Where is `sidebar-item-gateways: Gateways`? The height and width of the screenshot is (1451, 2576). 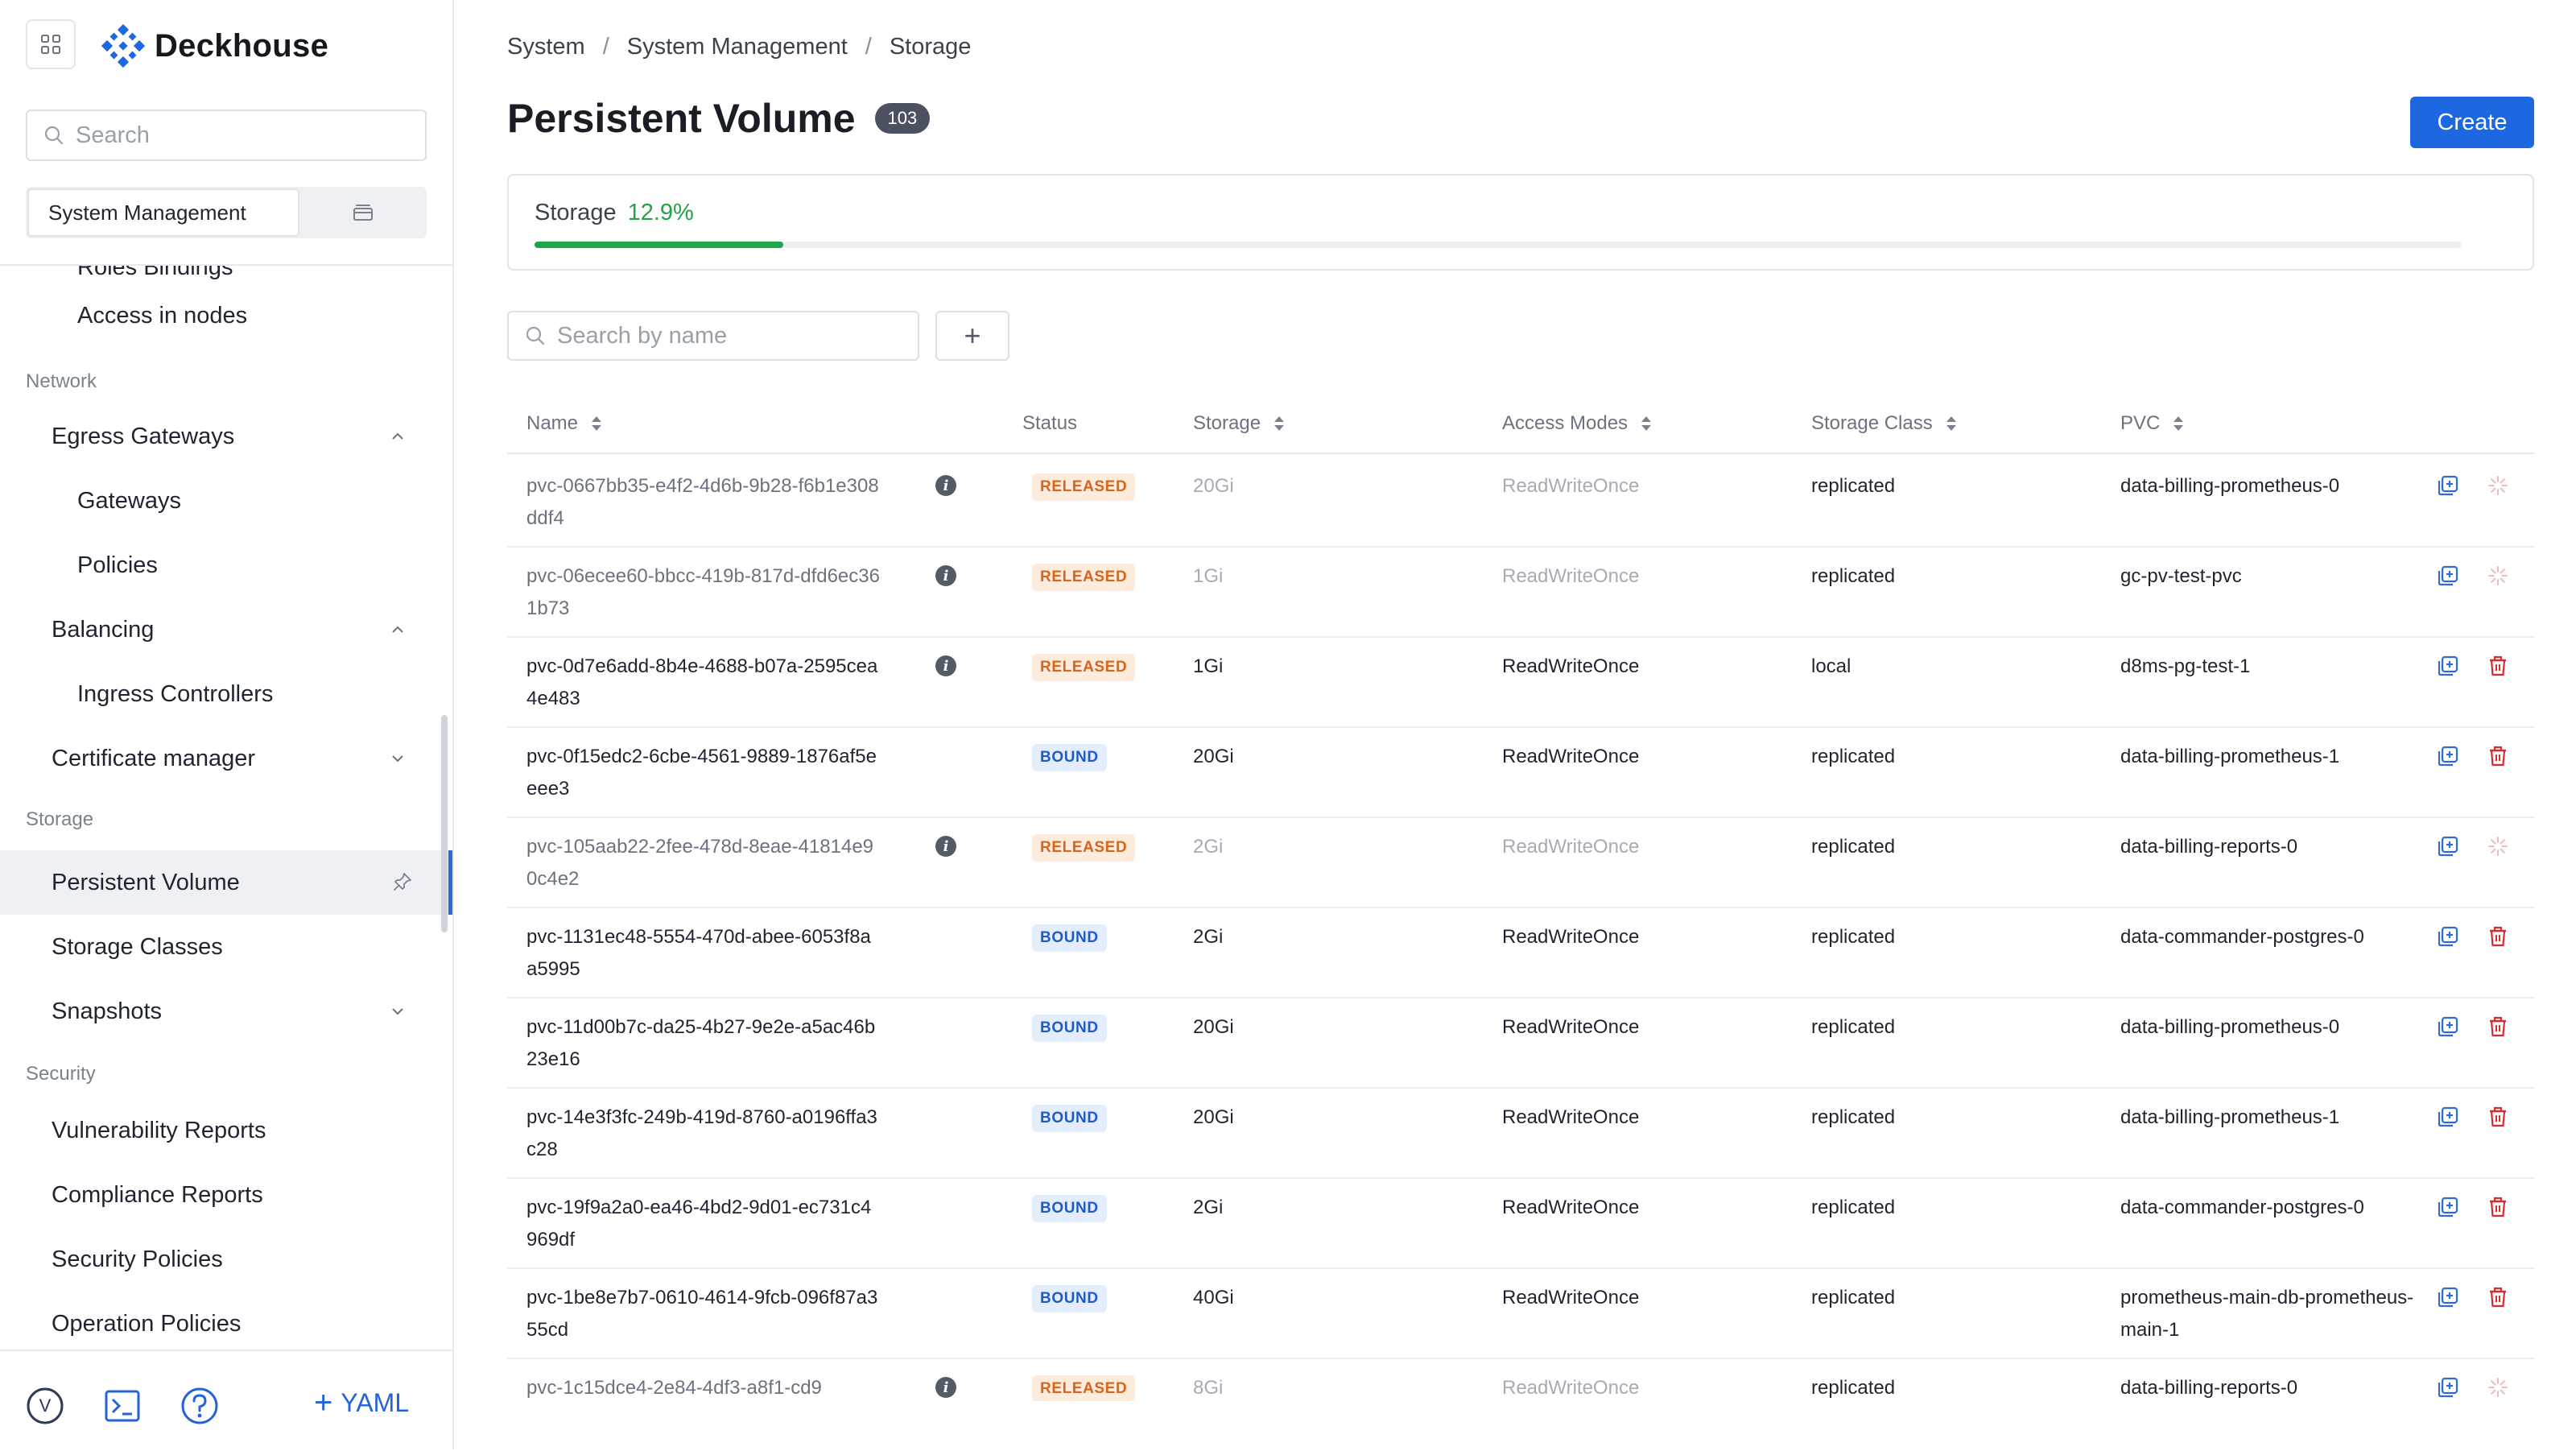
sidebar-item-gateways: Gateways is located at coordinates (217, 501).